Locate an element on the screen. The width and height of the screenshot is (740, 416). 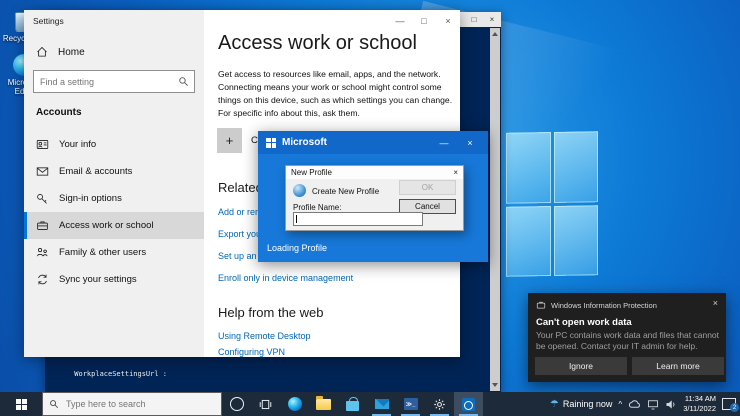
learn-more-button: Learn more is located at coordinates (678, 366).